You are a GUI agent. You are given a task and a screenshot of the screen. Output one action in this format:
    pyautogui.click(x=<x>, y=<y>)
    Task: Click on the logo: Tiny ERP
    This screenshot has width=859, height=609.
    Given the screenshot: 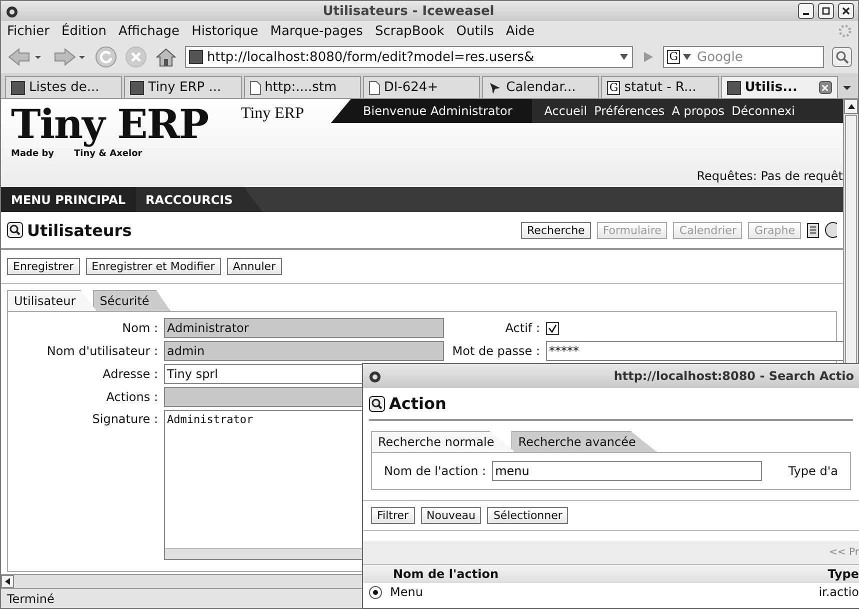 What is the action you would take?
    pyautogui.click(x=110, y=125)
    